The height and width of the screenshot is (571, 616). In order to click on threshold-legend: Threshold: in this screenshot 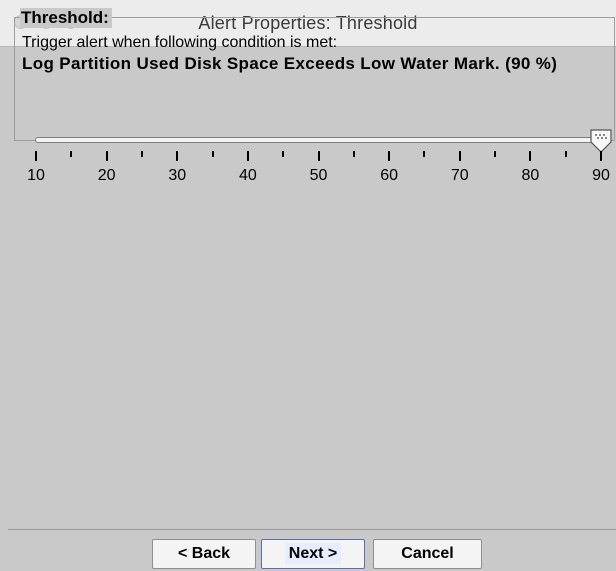, I will do `click(66, 18)`.